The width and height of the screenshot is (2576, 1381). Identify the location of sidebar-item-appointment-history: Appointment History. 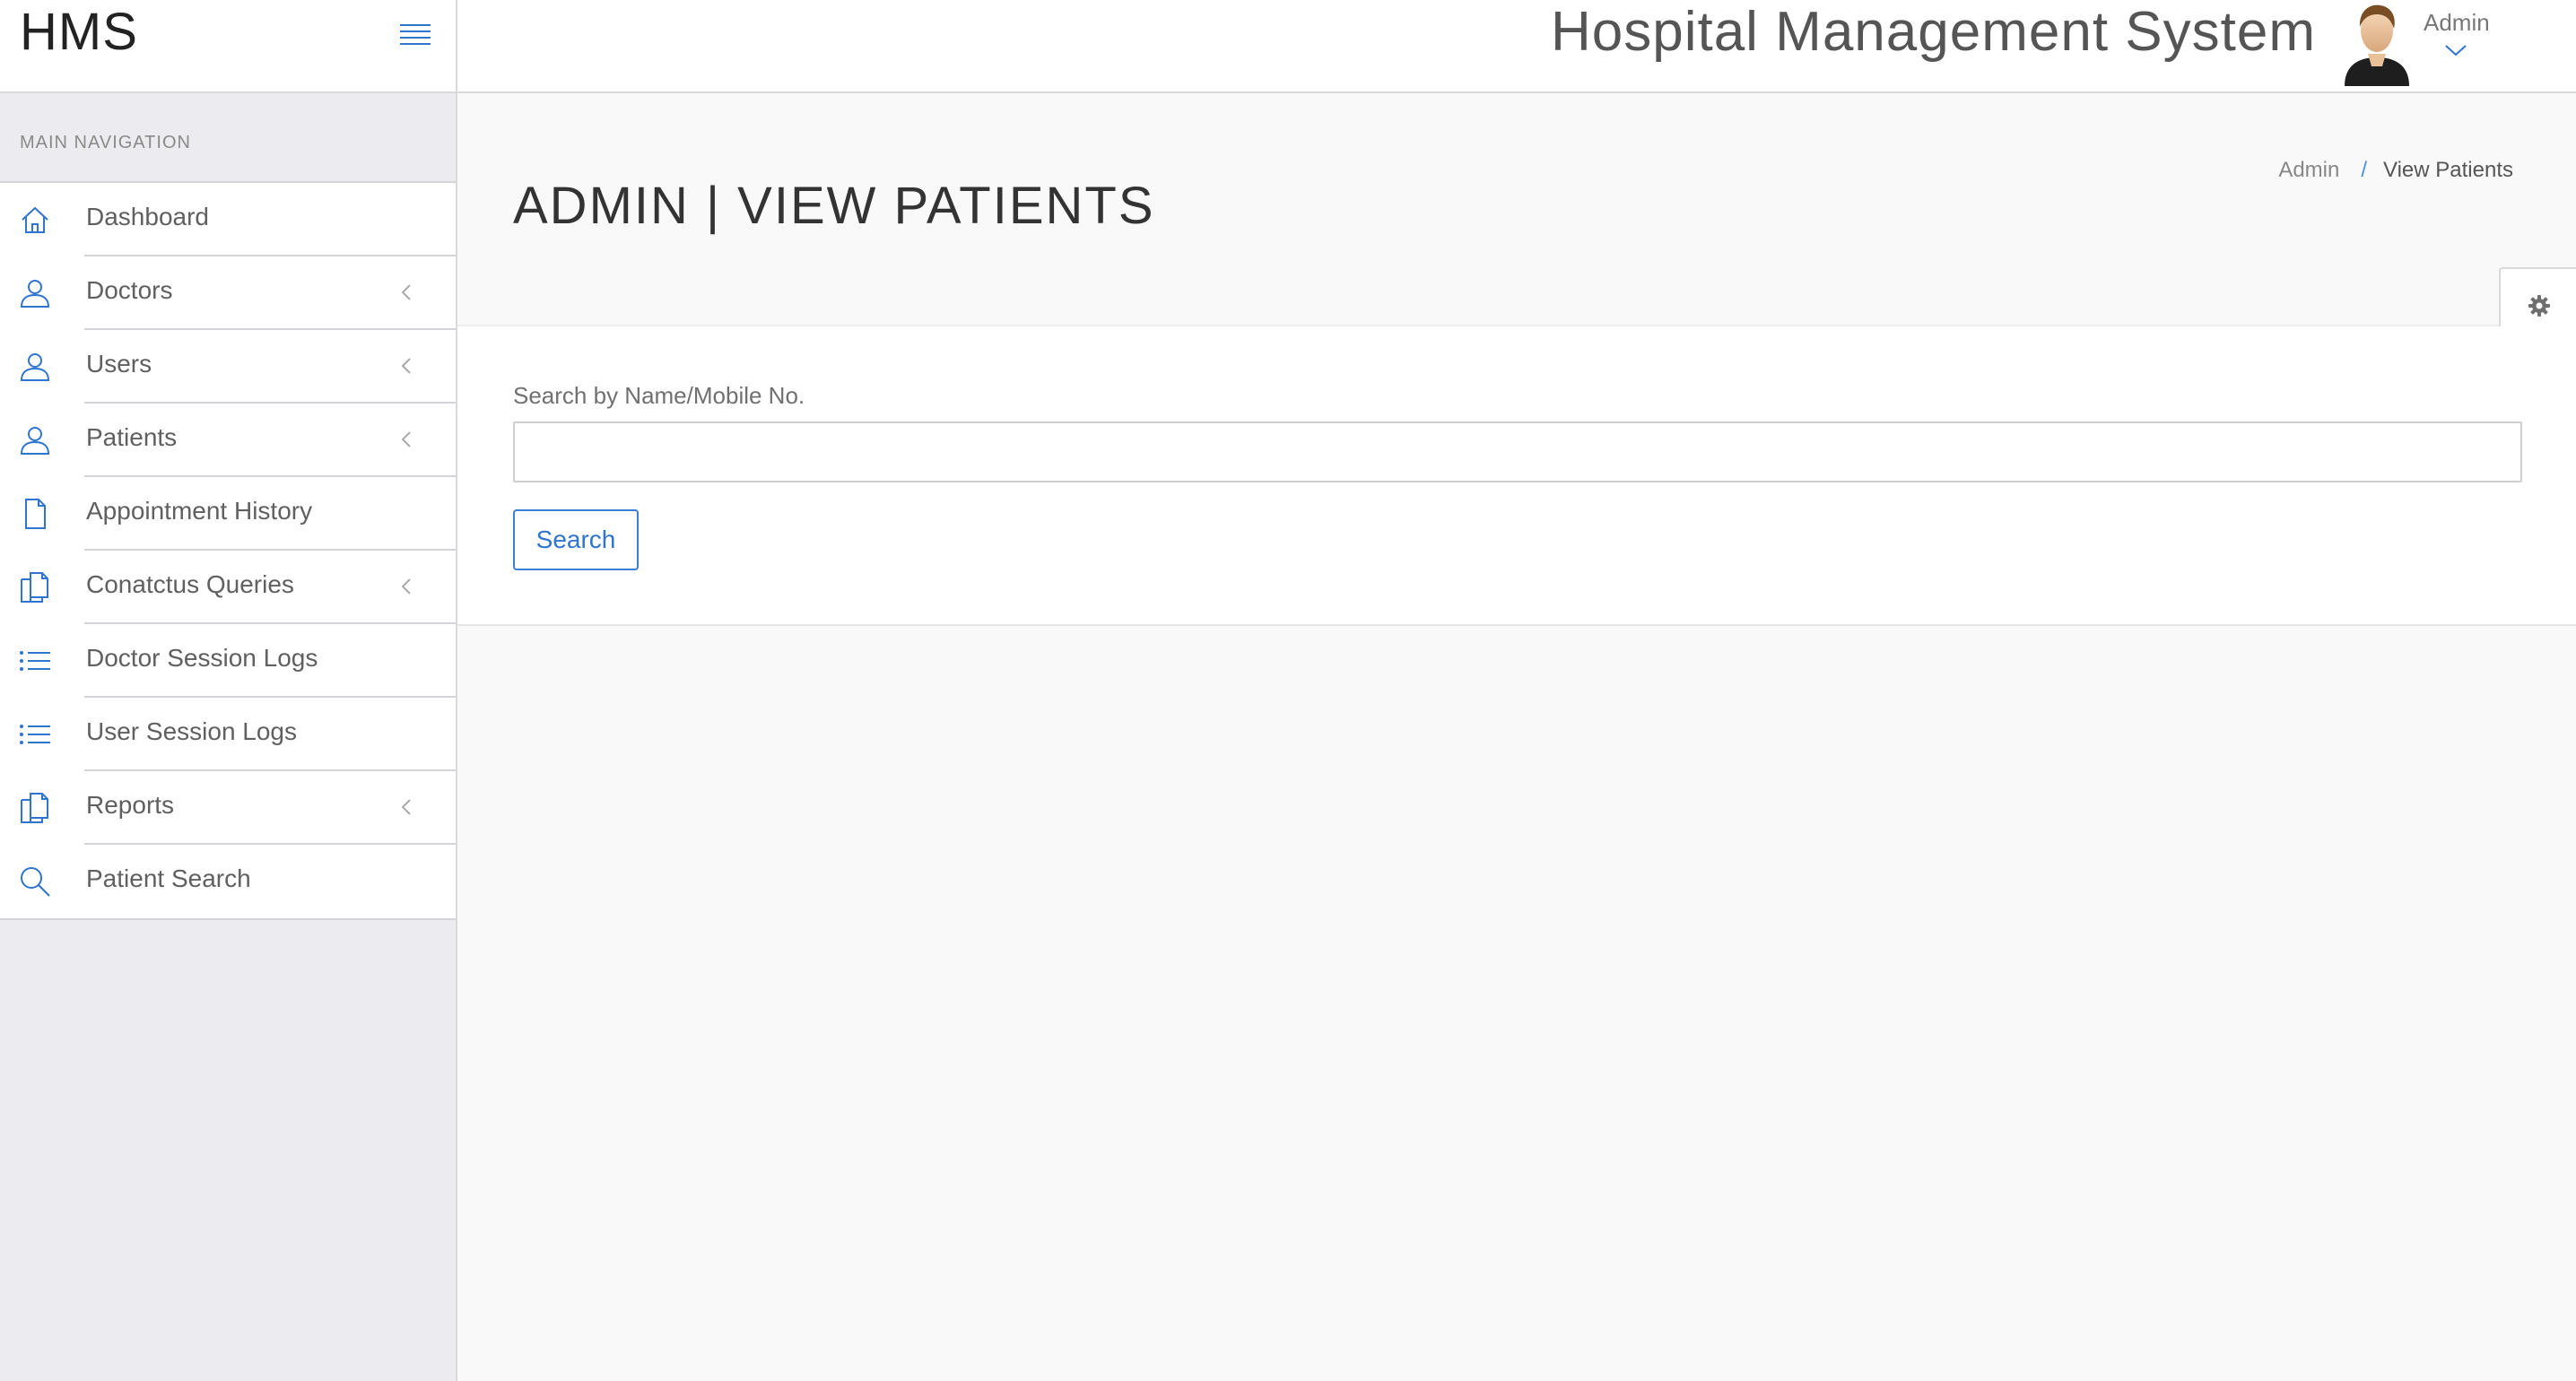
(228, 514).